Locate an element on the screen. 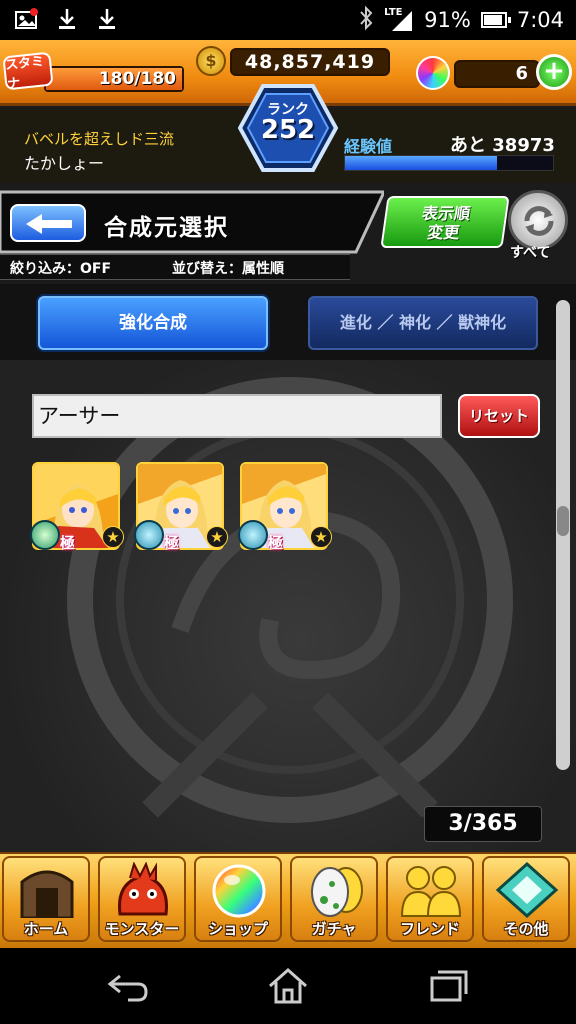  nav-home: ホーム is located at coordinates (46, 899).